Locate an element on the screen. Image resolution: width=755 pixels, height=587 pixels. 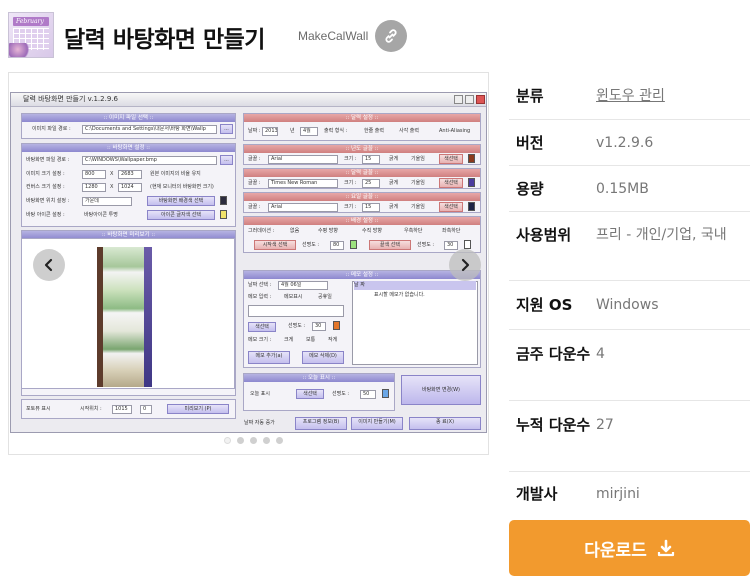
size-label-2: 크기 : is located at coordinates (350, 183).